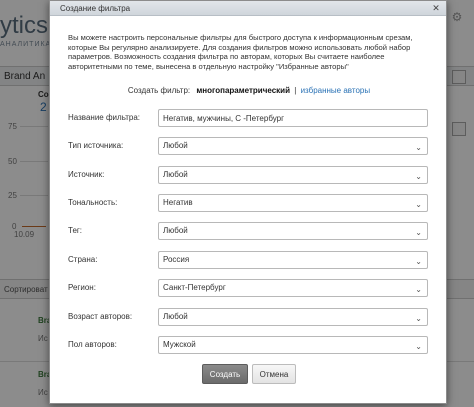 The width and height of the screenshot is (474, 407). I want to click on dialog-titlebar: Создание фильтра ✕, so click(248, 8).